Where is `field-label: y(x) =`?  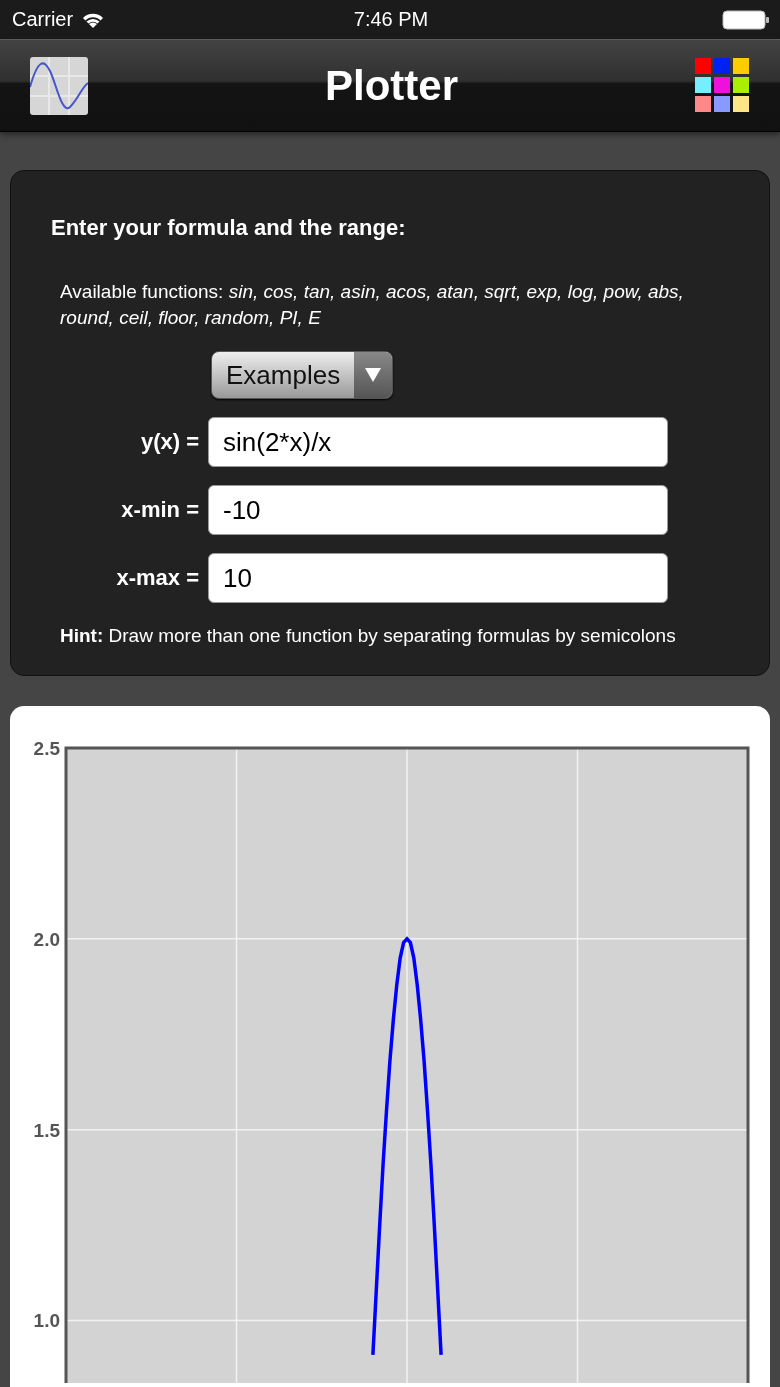
field-label: y(x) = is located at coordinates (169, 442).